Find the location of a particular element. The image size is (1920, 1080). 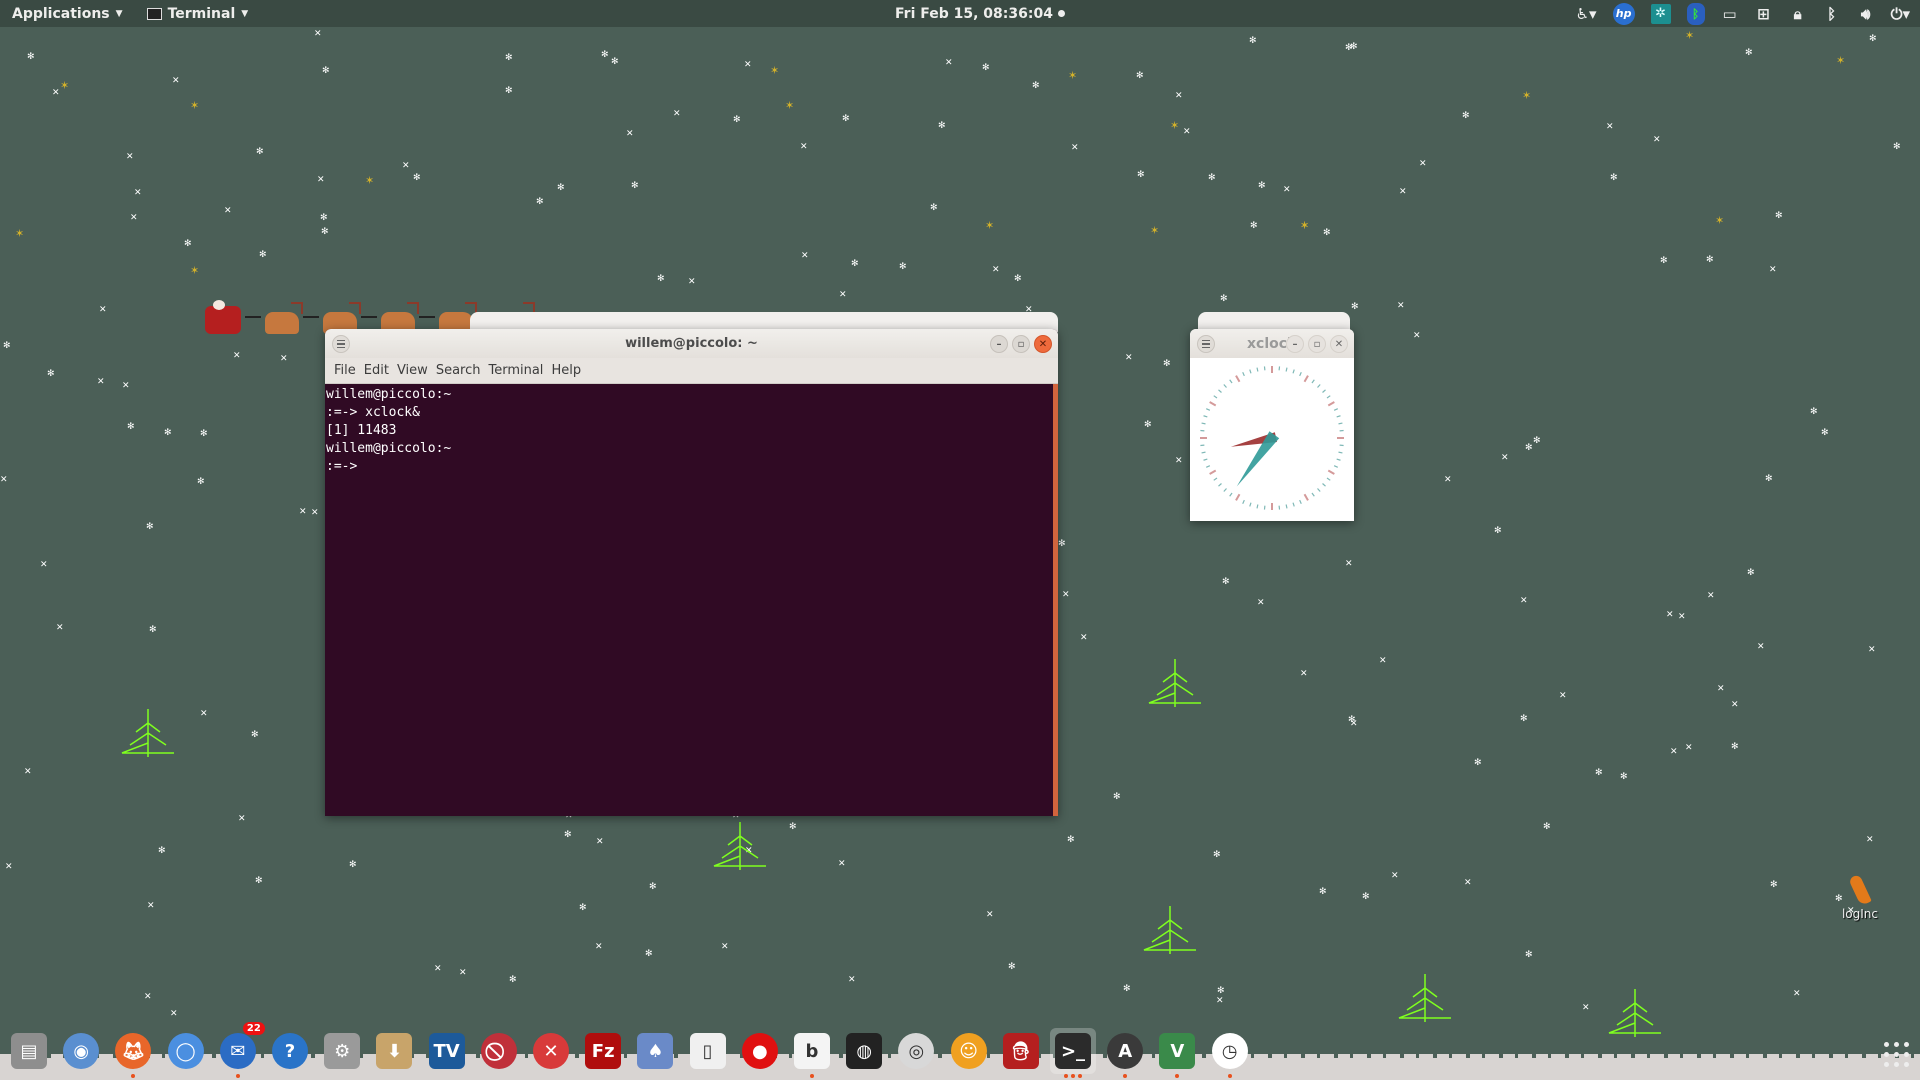

menu-view: View is located at coordinates (412, 370).